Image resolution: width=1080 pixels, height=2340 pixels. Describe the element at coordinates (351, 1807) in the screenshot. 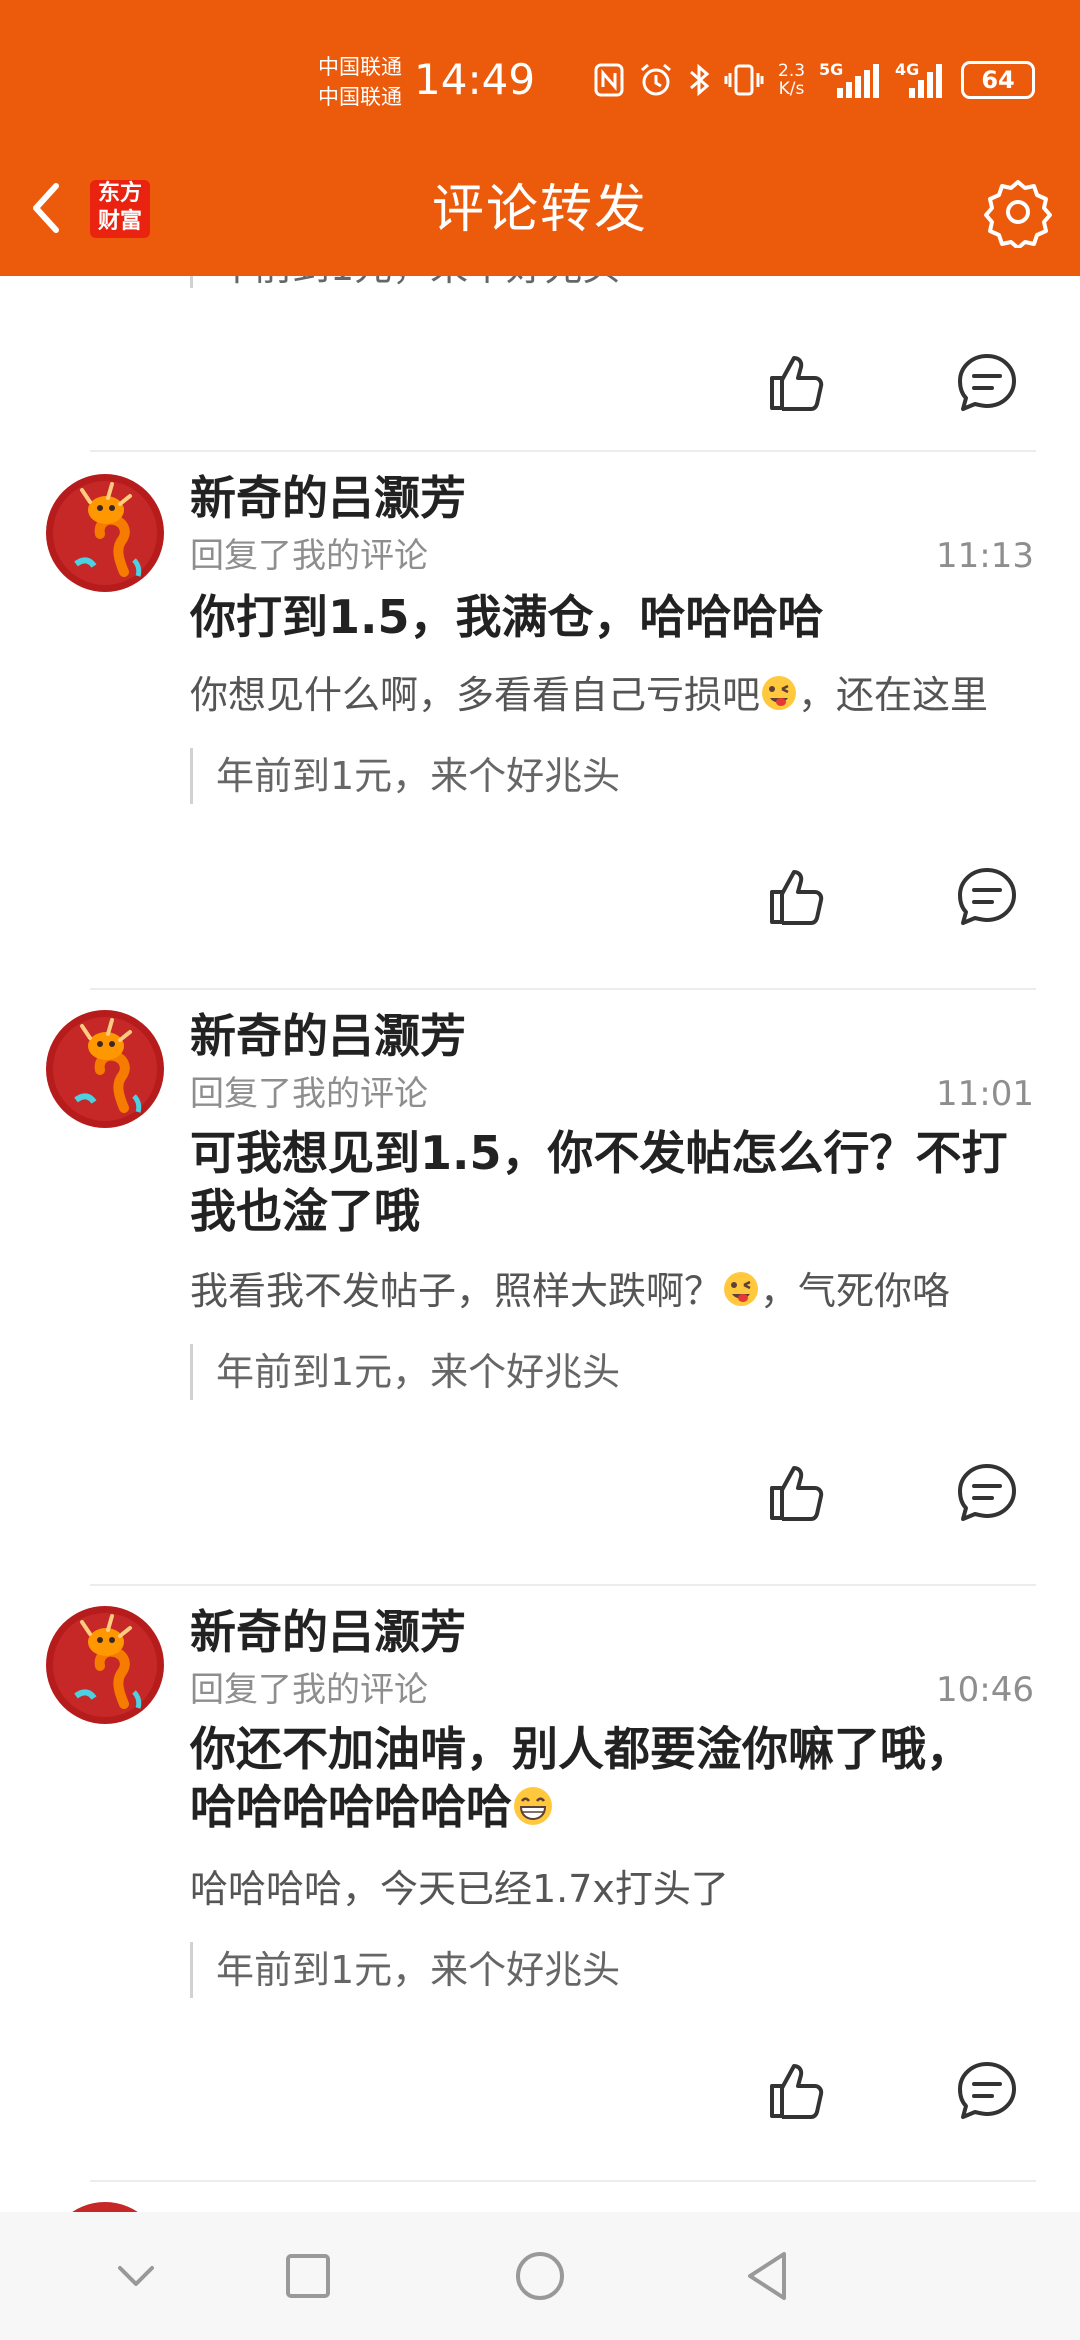

I see `reply-text-line-2-text: 哈哈哈哈哈哈哈` at that location.